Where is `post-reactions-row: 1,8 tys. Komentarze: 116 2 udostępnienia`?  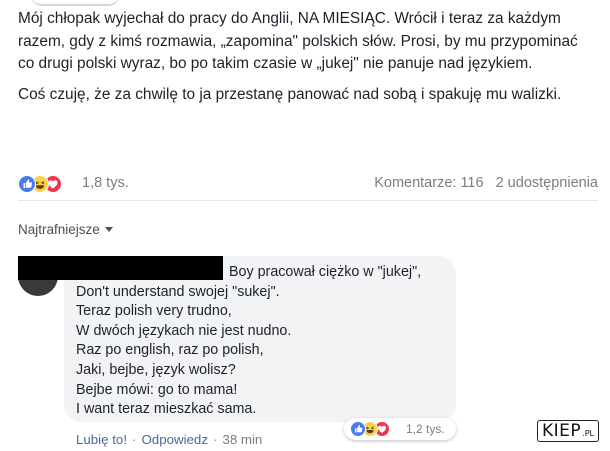 post-reactions-row: 1,8 tys. Komentarze: 116 2 udostępnienia is located at coordinates (308, 184).